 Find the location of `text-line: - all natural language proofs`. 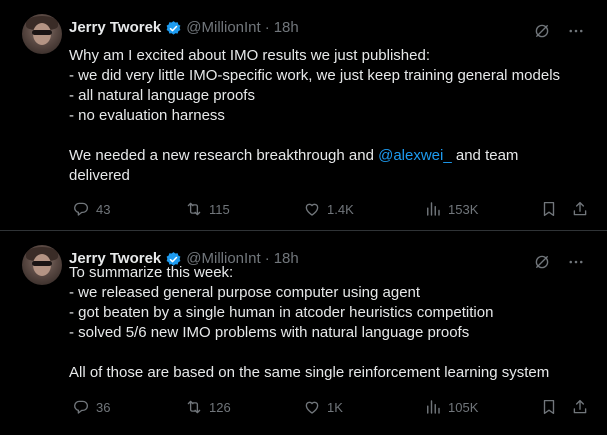

text-line: - all natural language proofs is located at coordinates (162, 95).